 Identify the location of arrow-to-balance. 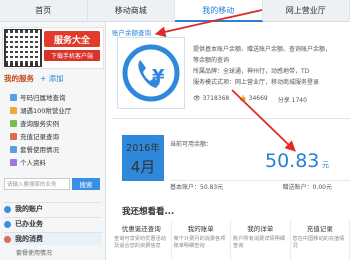
(263, 120).